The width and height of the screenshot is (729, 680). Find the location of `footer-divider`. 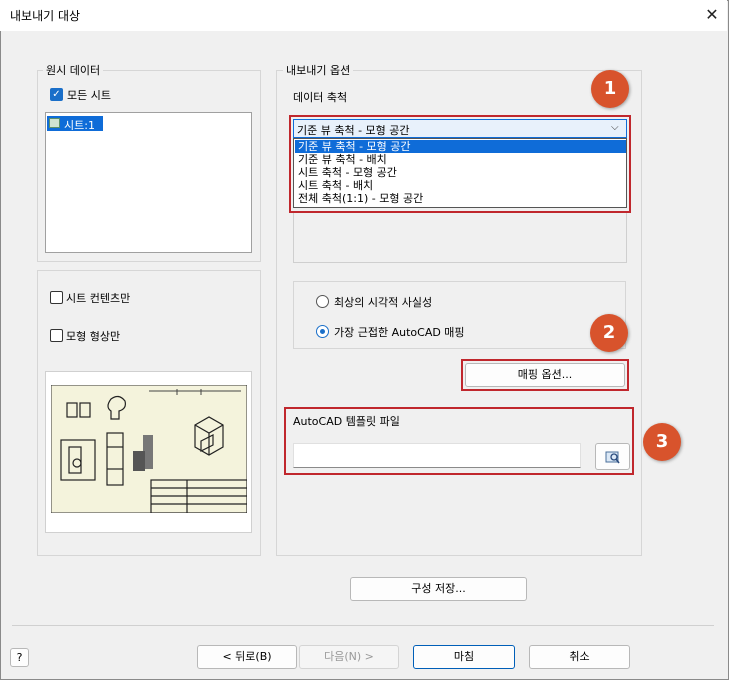

footer-divider is located at coordinates (363, 625).